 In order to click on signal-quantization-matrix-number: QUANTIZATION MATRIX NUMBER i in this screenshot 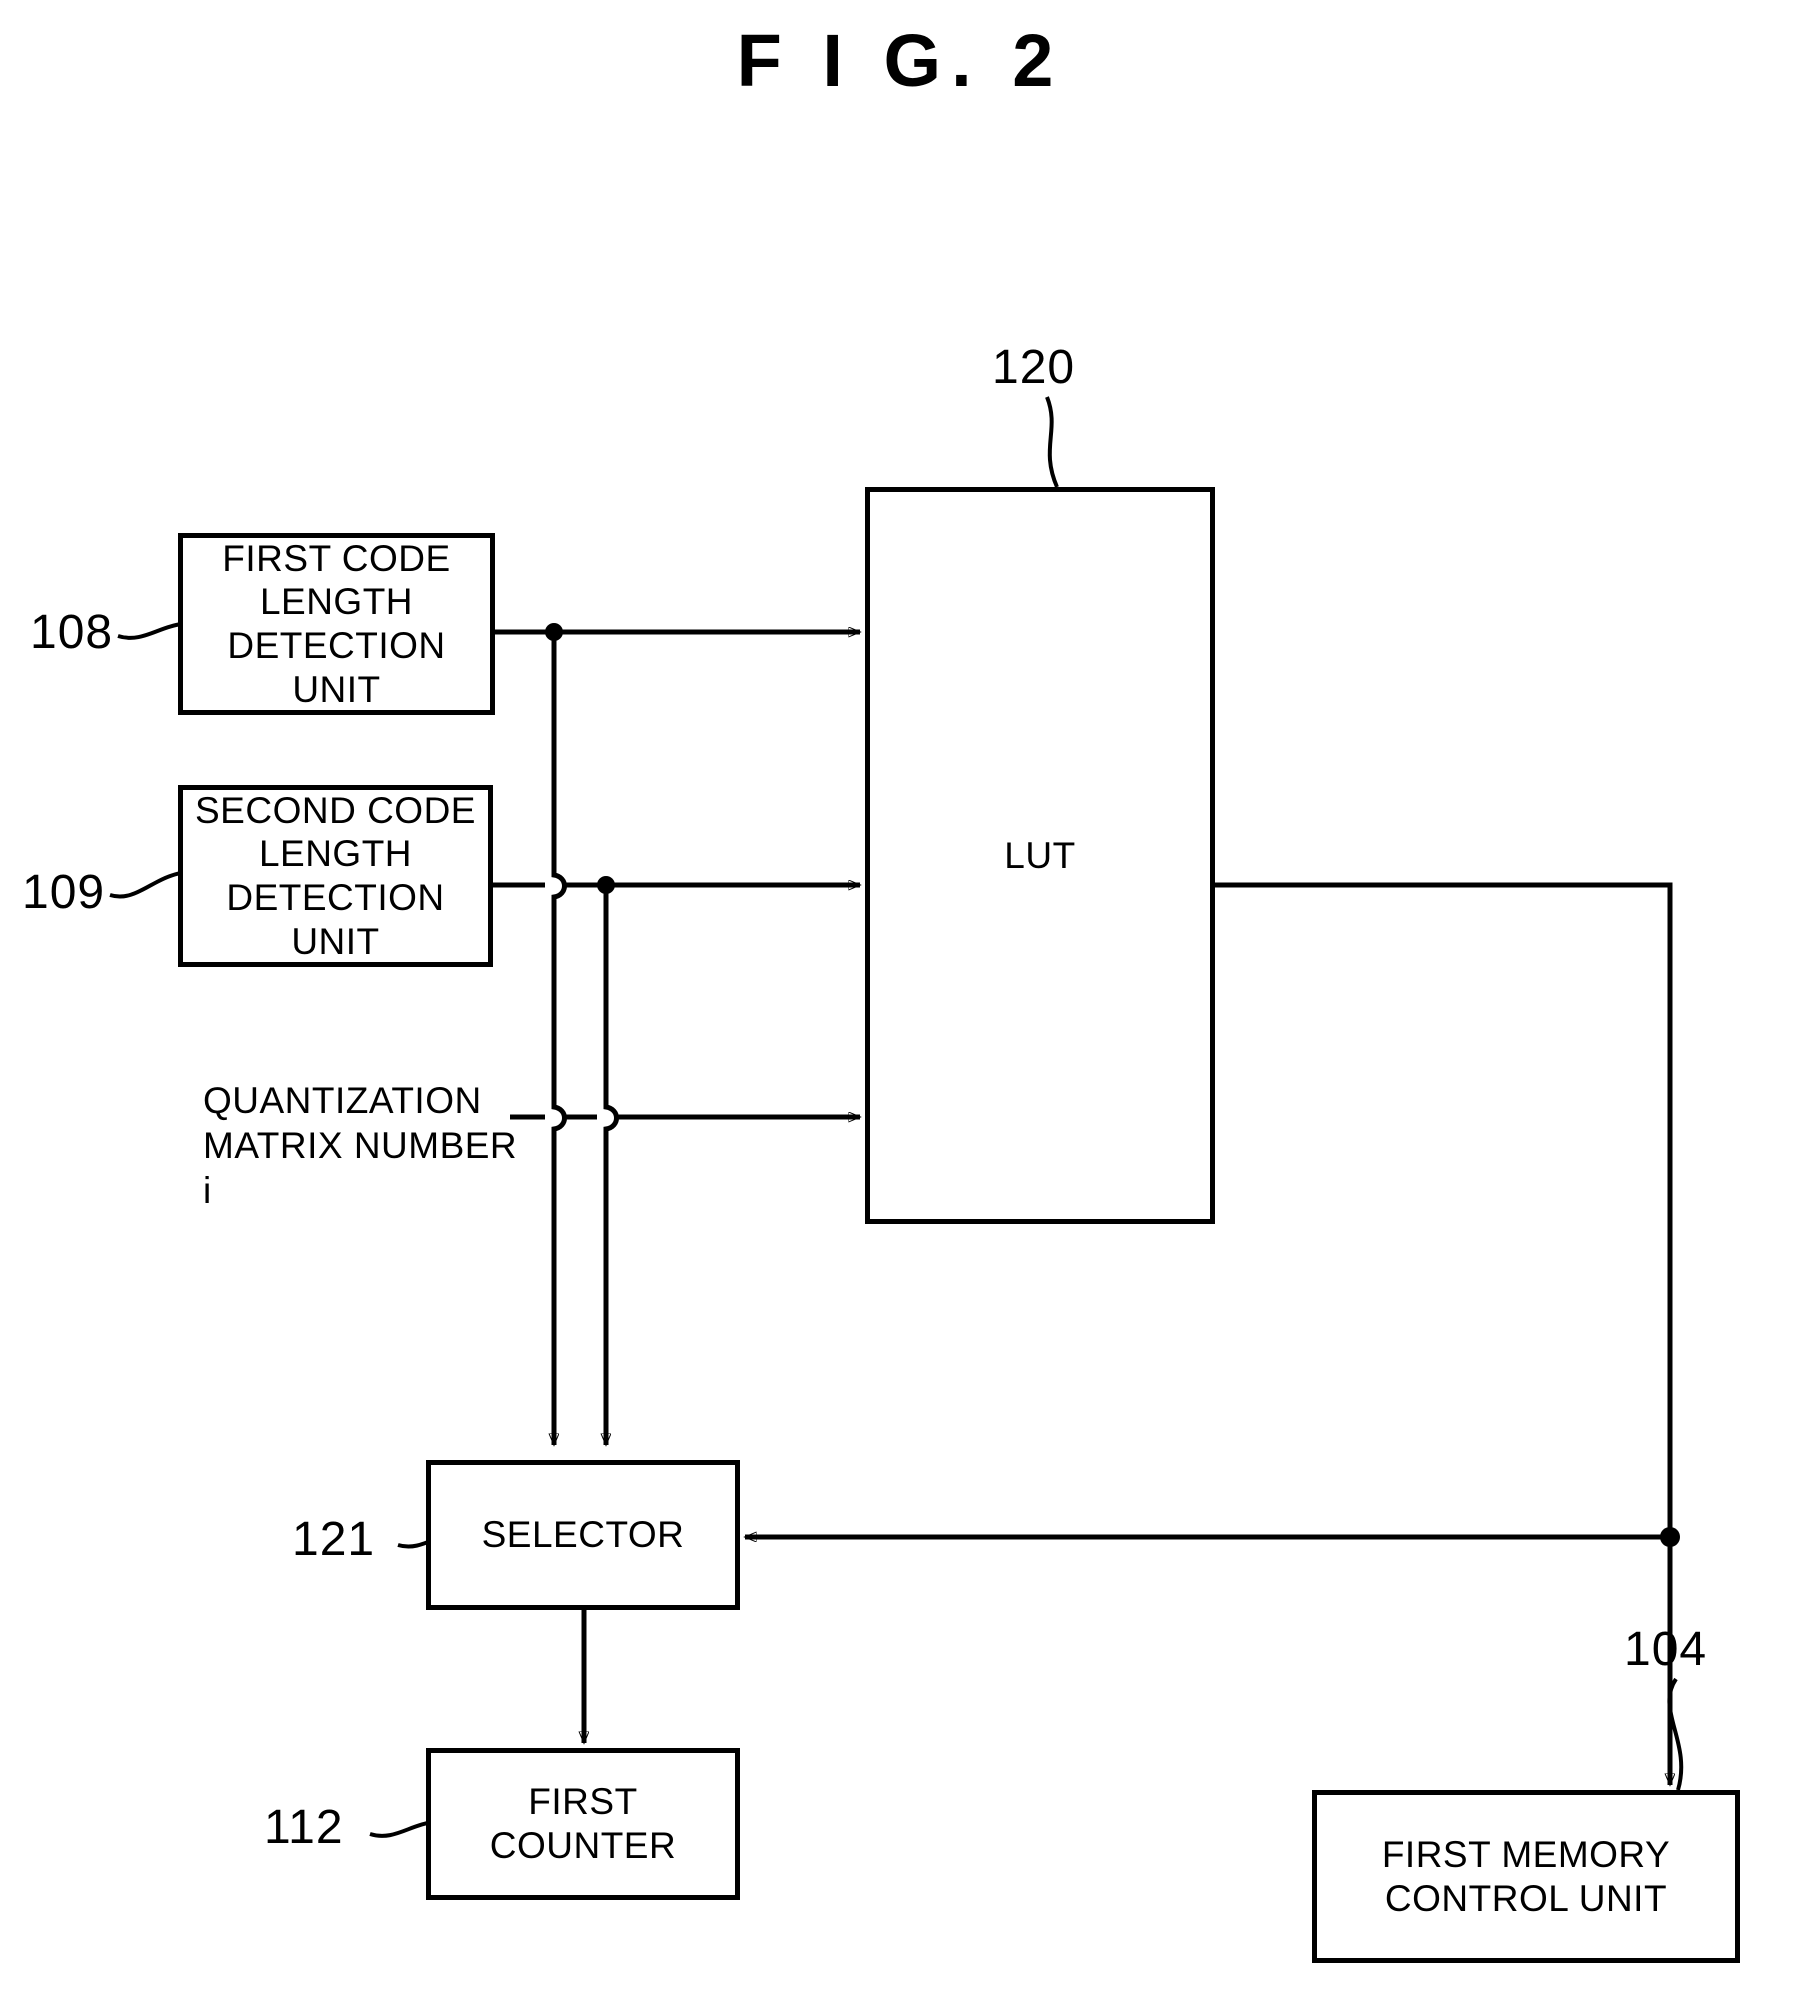, I will do `click(363, 1145)`.